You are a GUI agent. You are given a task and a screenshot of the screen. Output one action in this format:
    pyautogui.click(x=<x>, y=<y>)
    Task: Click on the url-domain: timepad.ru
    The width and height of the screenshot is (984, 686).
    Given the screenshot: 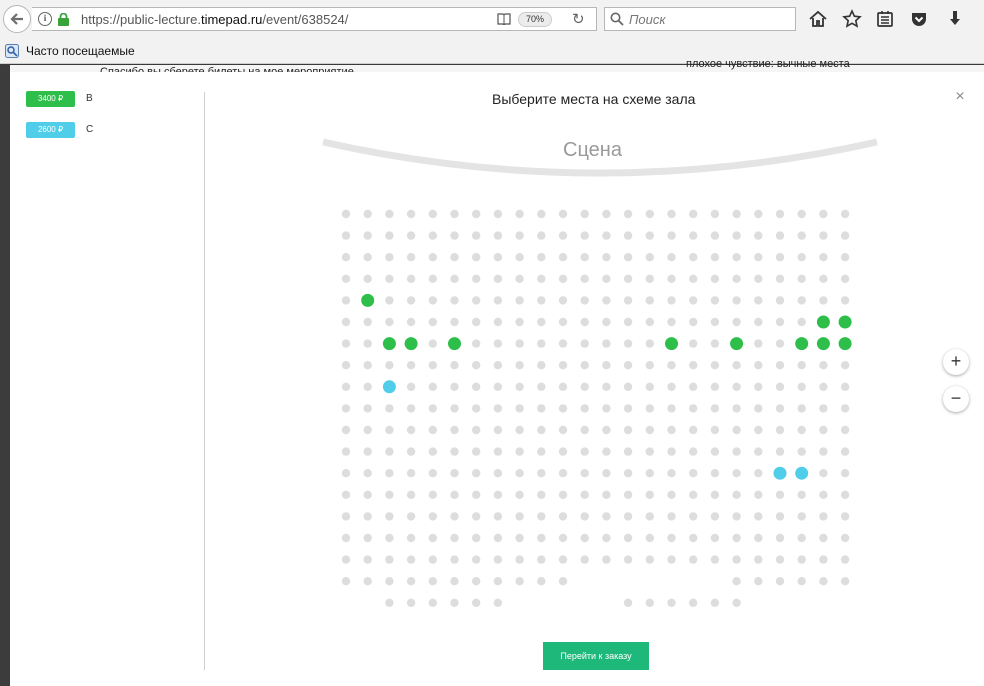 What is the action you would take?
    pyautogui.click(x=231, y=19)
    